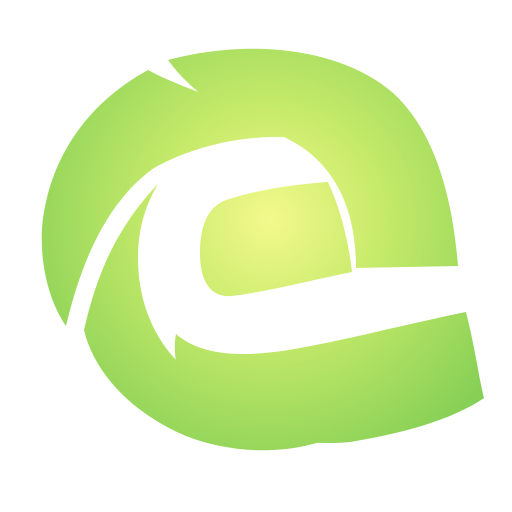 This screenshot has height=512, width=512. What do you see at coordinates (276, 239) in the screenshot?
I see `e-inner-bar` at bounding box center [276, 239].